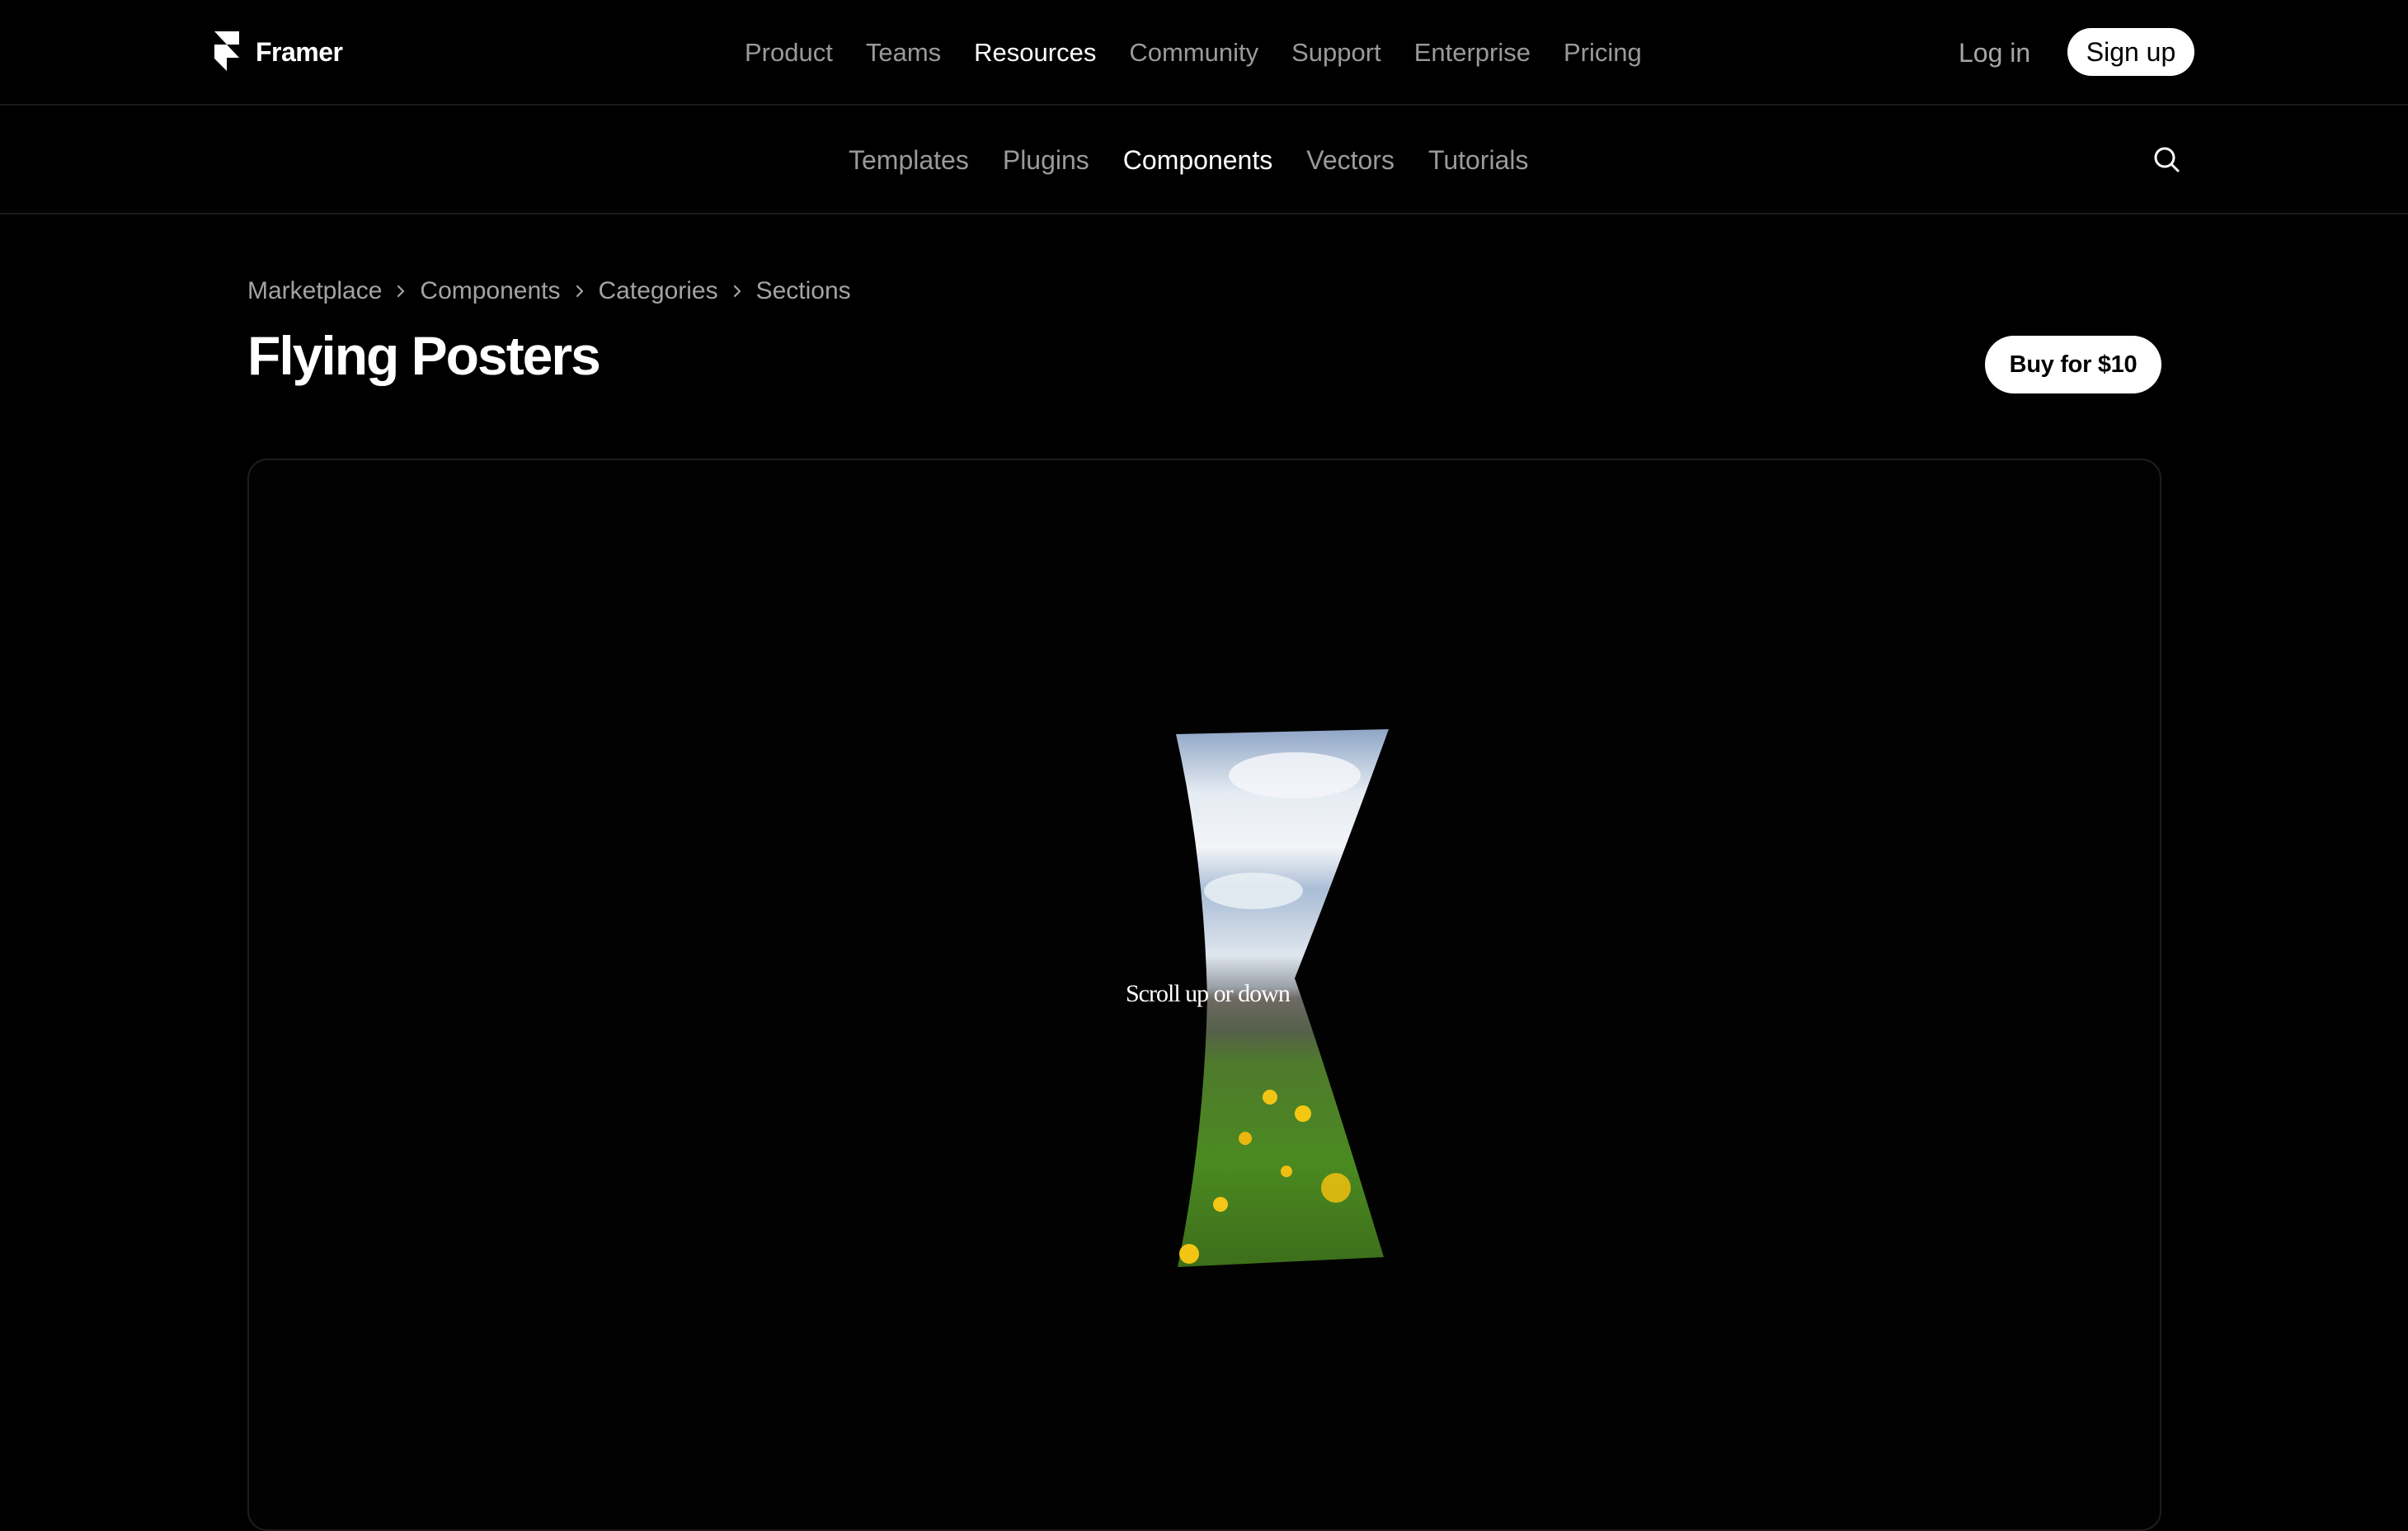 The width and height of the screenshot is (2408, 1531). I want to click on search-button, so click(2168, 160).